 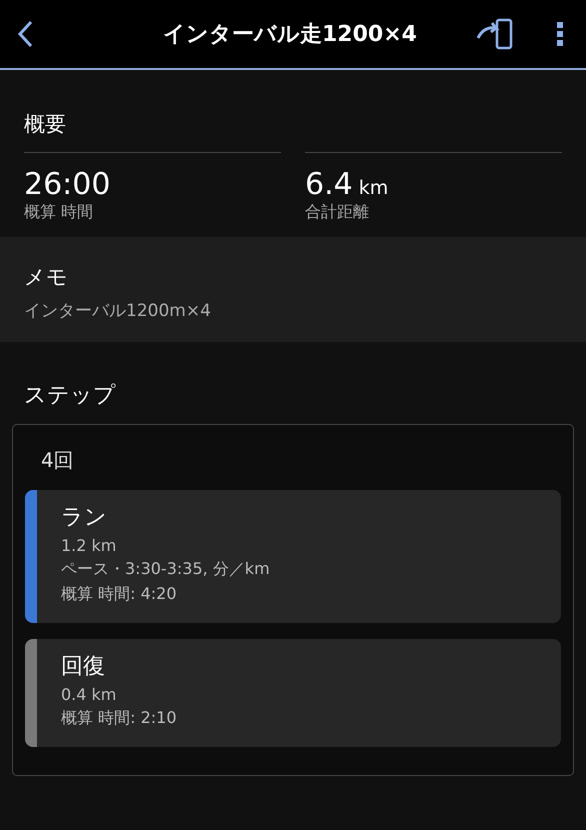 What do you see at coordinates (337, 212) in the screenshot?
I see `stat-label: 合計距離` at bounding box center [337, 212].